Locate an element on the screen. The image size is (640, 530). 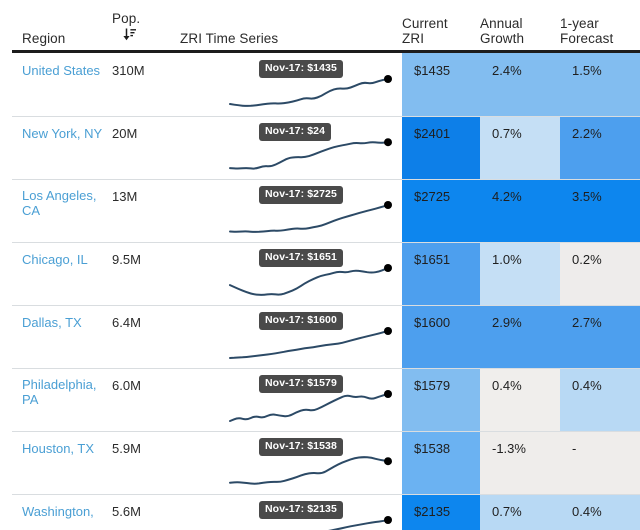
region-link: Philadelphia, PA is located at coordinates (67, 392).